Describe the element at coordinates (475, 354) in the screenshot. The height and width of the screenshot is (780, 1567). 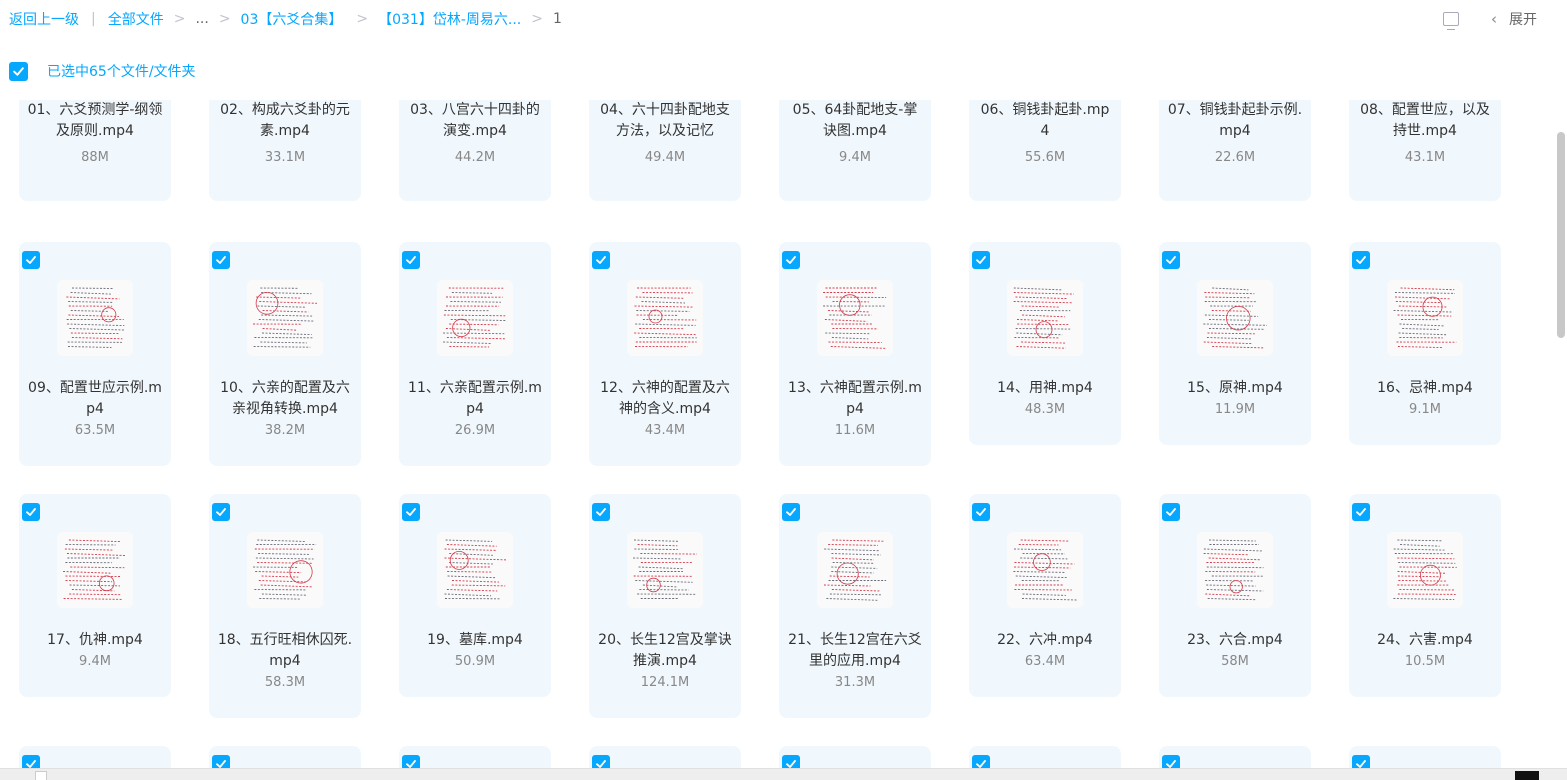
I see `file-card: 11、六亲配置示例.mp4 26.9M` at that location.